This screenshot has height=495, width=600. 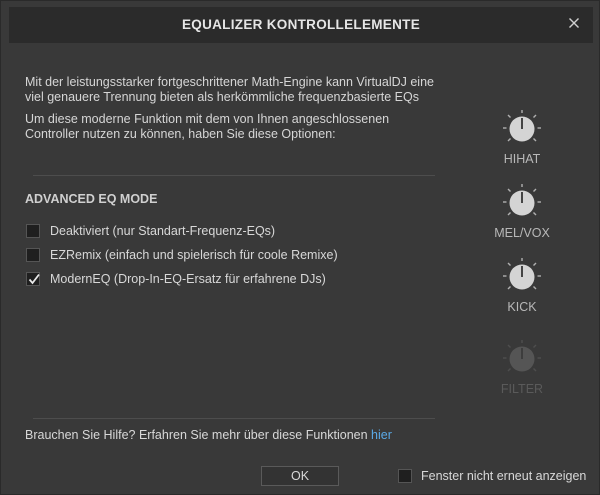 What do you see at coordinates (522, 159) in the screenshot?
I see `knob-label-hihat: HIHAT` at bounding box center [522, 159].